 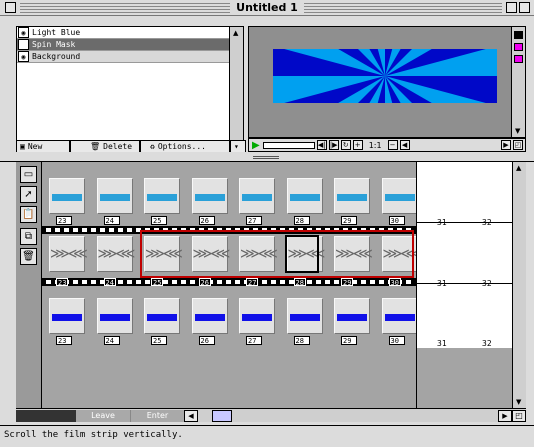 I want to click on layers-list: ◉ Light Blue ◉ Spin Mask ◉ Background, so click(x=123, y=89).